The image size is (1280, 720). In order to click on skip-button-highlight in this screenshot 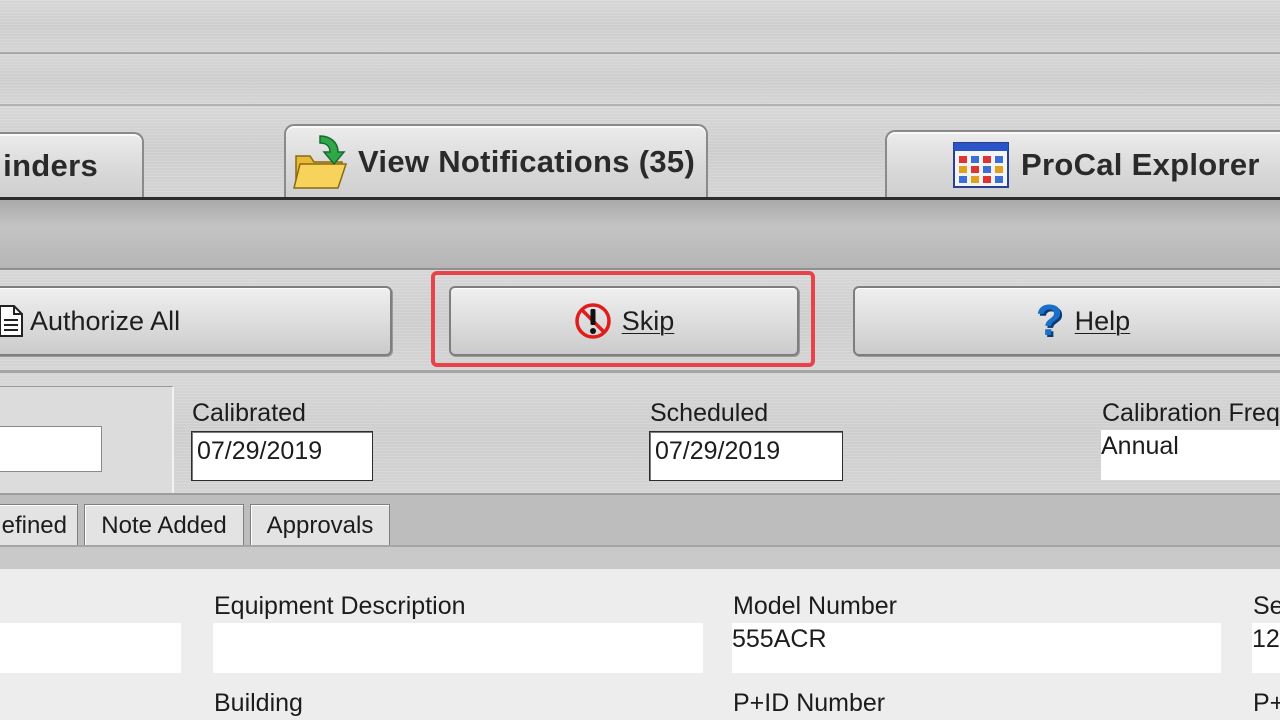, I will do `click(623, 319)`.